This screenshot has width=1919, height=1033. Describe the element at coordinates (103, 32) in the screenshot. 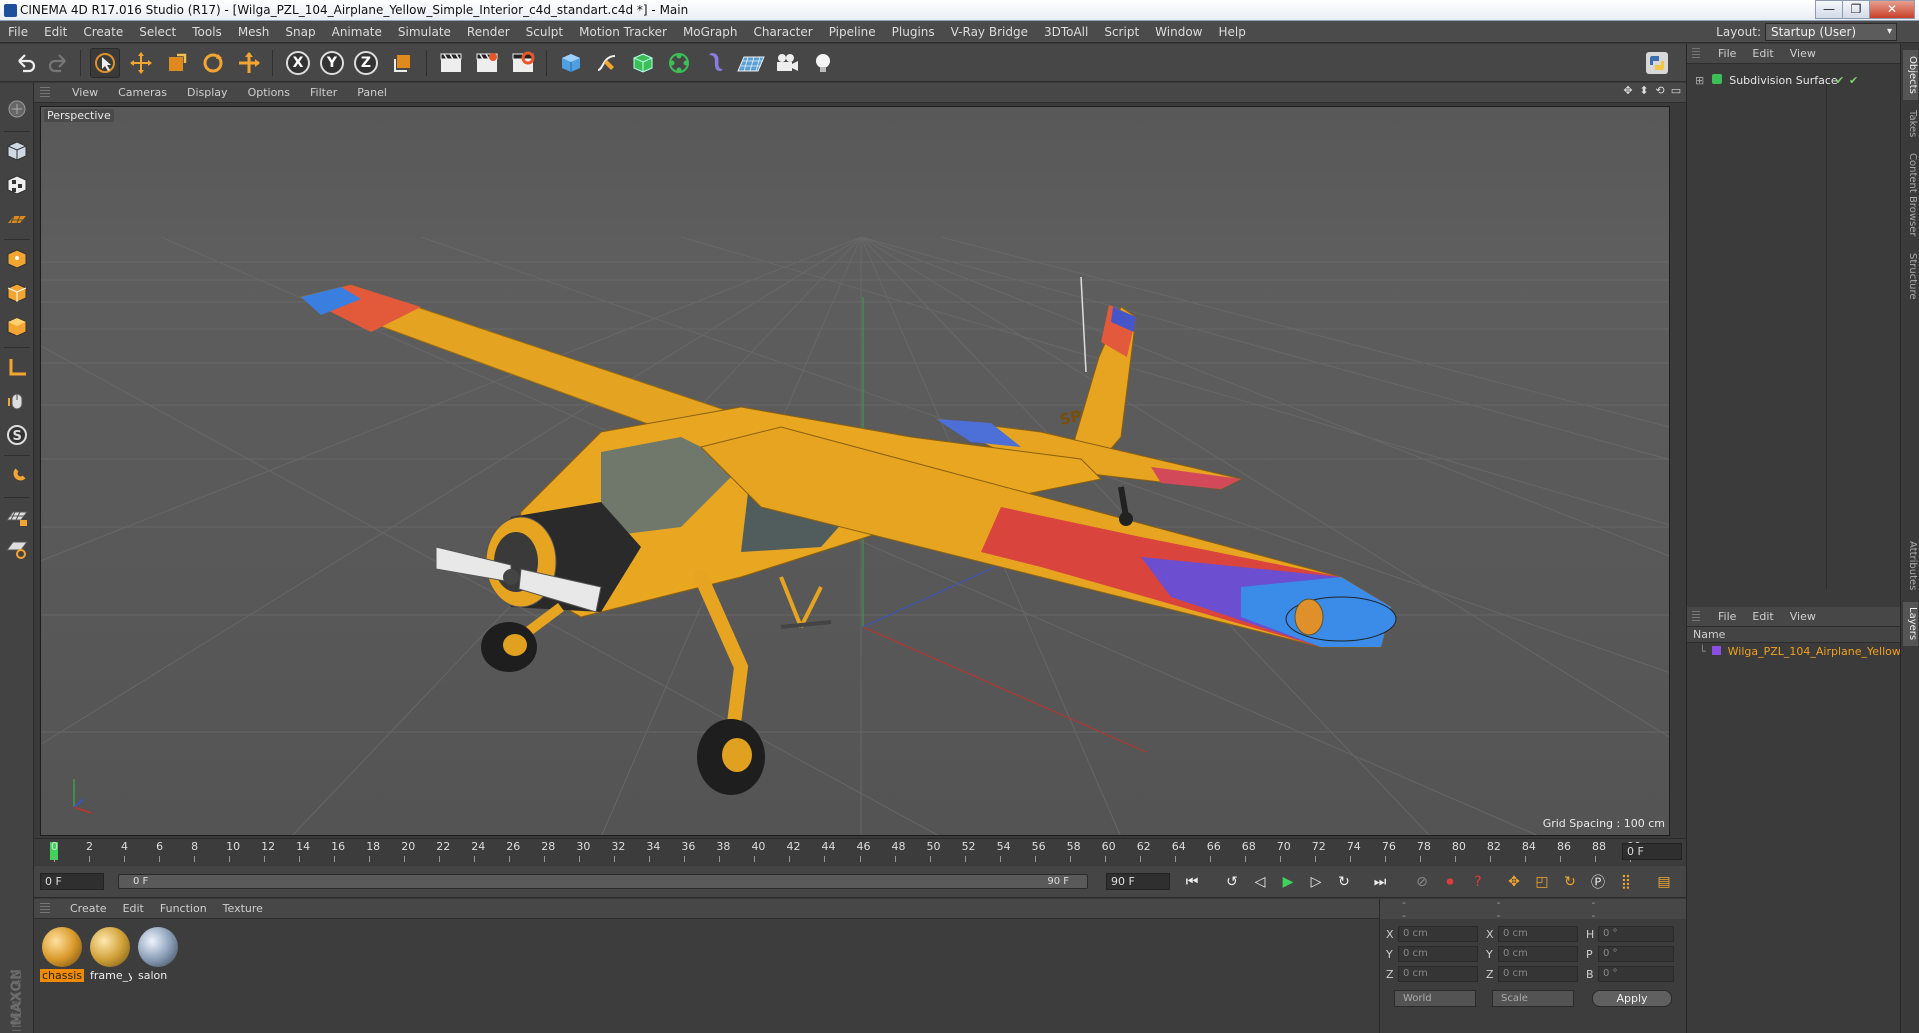

I see `menu-create: Create` at that location.